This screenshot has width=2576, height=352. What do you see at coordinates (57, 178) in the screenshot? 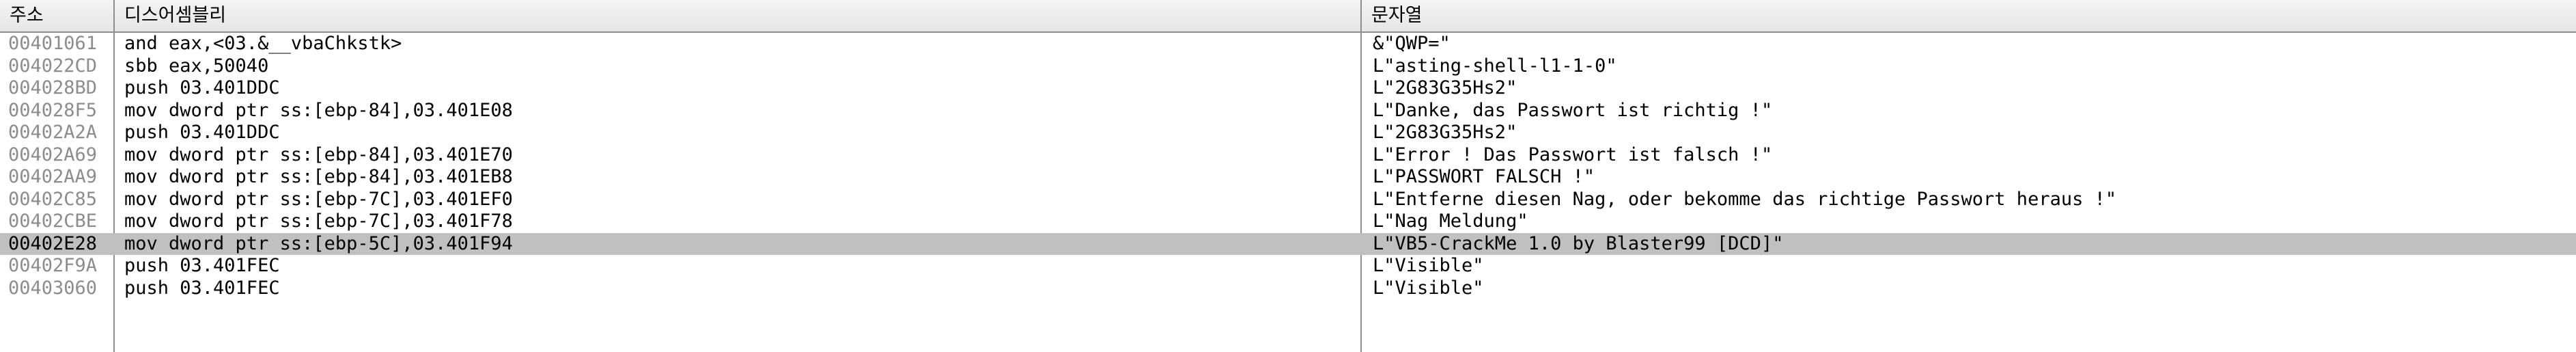
I see `address-cell: 00402AA9` at bounding box center [57, 178].